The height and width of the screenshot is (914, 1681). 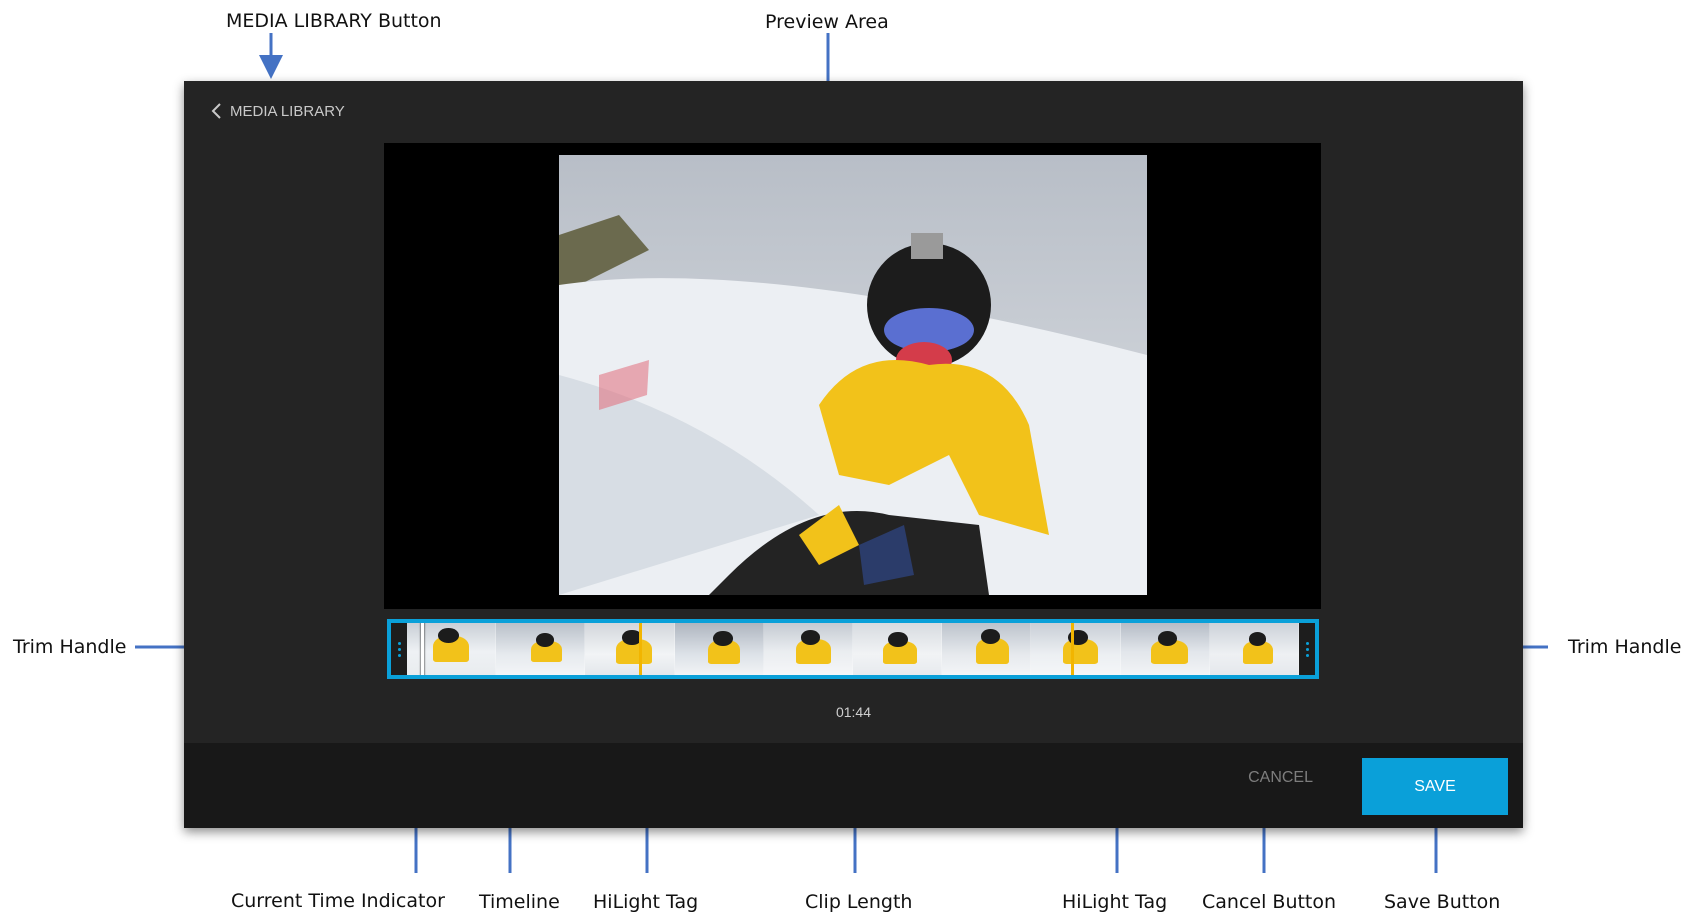 What do you see at coordinates (216, 111) in the screenshot?
I see `chevron-left-icon` at bounding box center [216, 111].